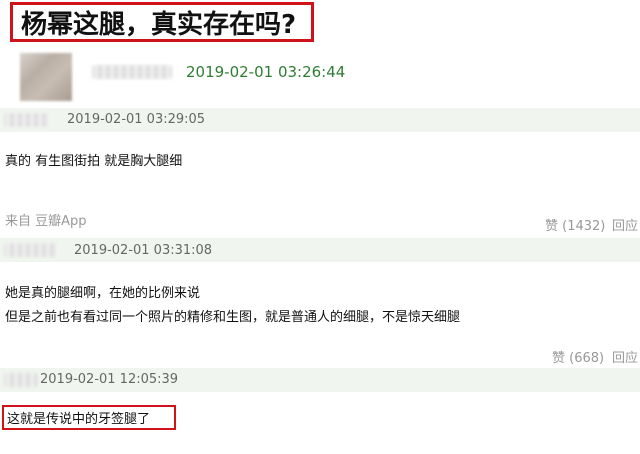 The height and width of the screenshot is (454, 640). Describe the element at coordinates (575, 224) in the screenshot. I see `like-button: 赞 (1432)` at that location.